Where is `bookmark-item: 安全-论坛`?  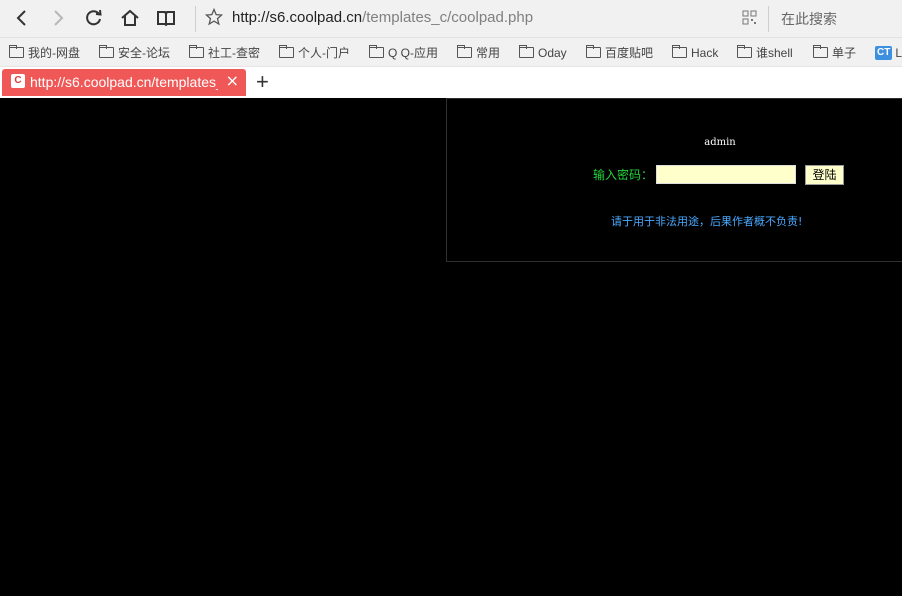 bookmark-item: 安全-论坛 is located at coordinates (134, 52).